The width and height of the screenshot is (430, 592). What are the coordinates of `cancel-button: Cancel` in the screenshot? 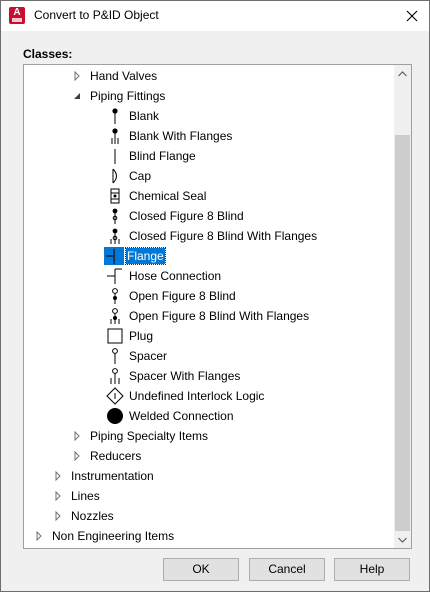 It's located at (287, 569).